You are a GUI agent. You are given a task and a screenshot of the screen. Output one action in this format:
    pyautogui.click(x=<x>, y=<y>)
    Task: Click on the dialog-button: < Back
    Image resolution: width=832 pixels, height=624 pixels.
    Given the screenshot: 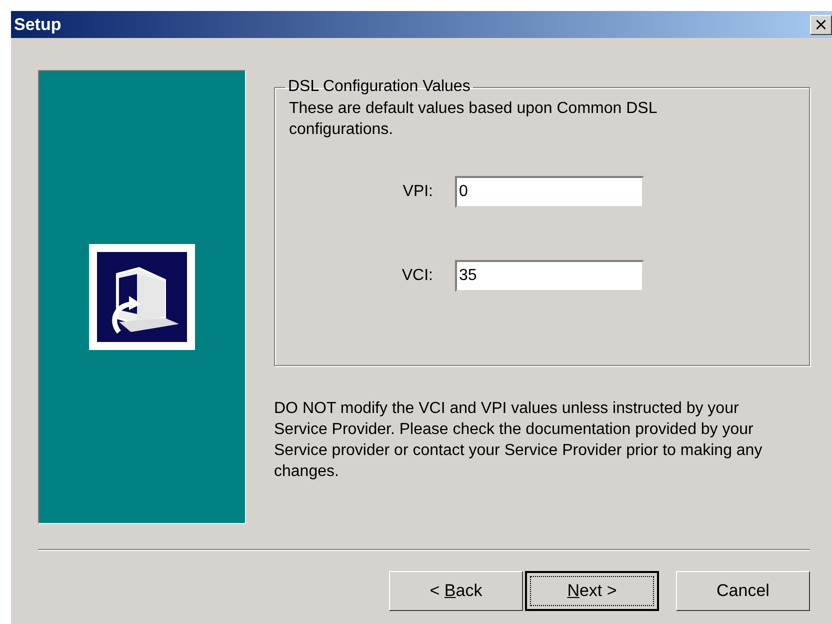 What is the action you would take?
    pyautogui.click(x=456, y=591)
    